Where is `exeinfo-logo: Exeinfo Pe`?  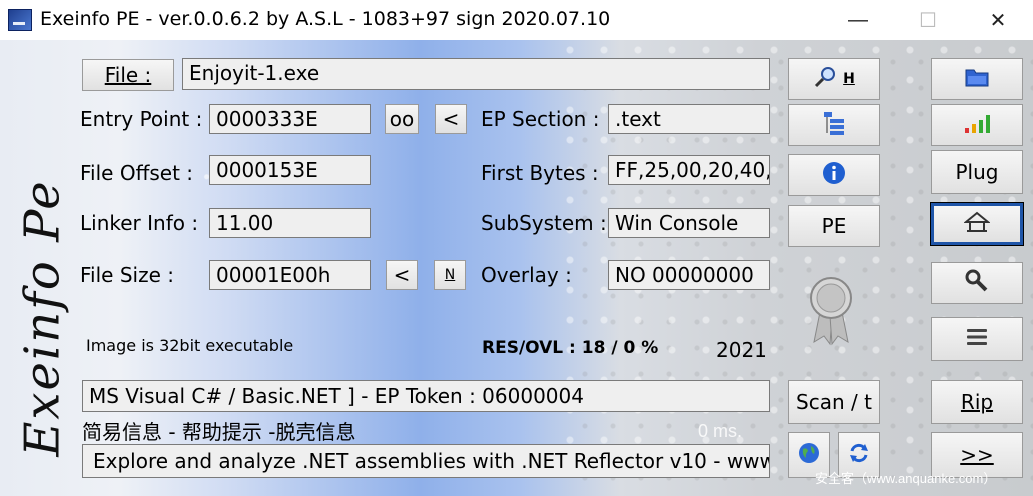 exeinfo-logo: Exeinfo Pe is located at coordinates (42, 318).